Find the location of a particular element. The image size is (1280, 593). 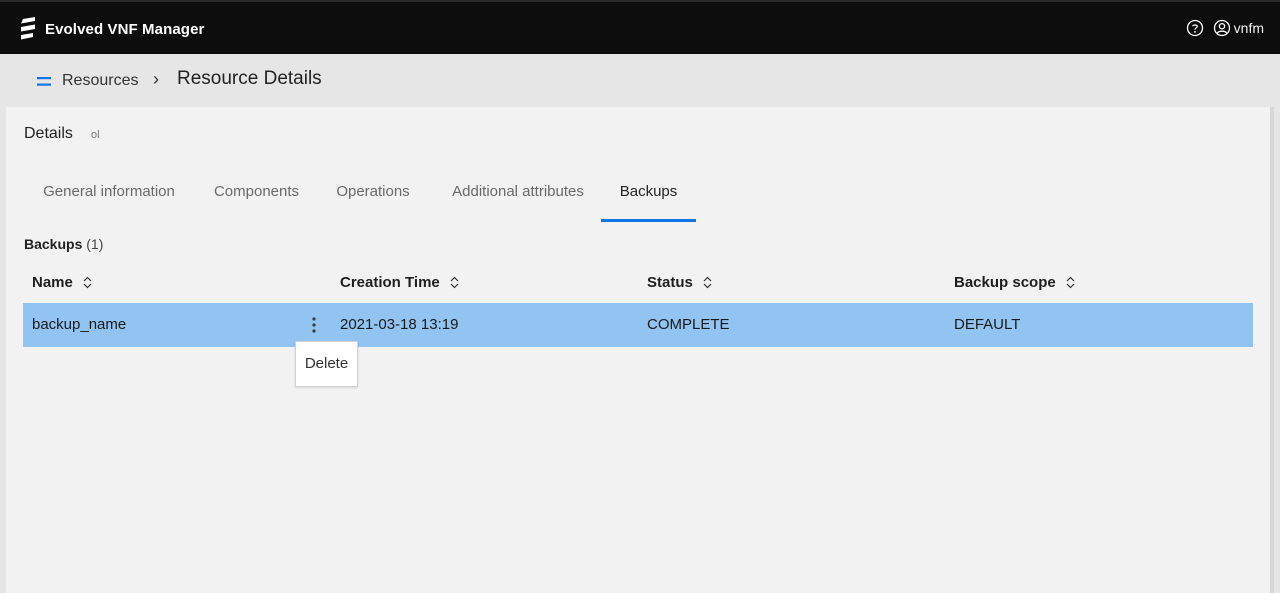

tab-components: Components is located at coordinates (256, 193).